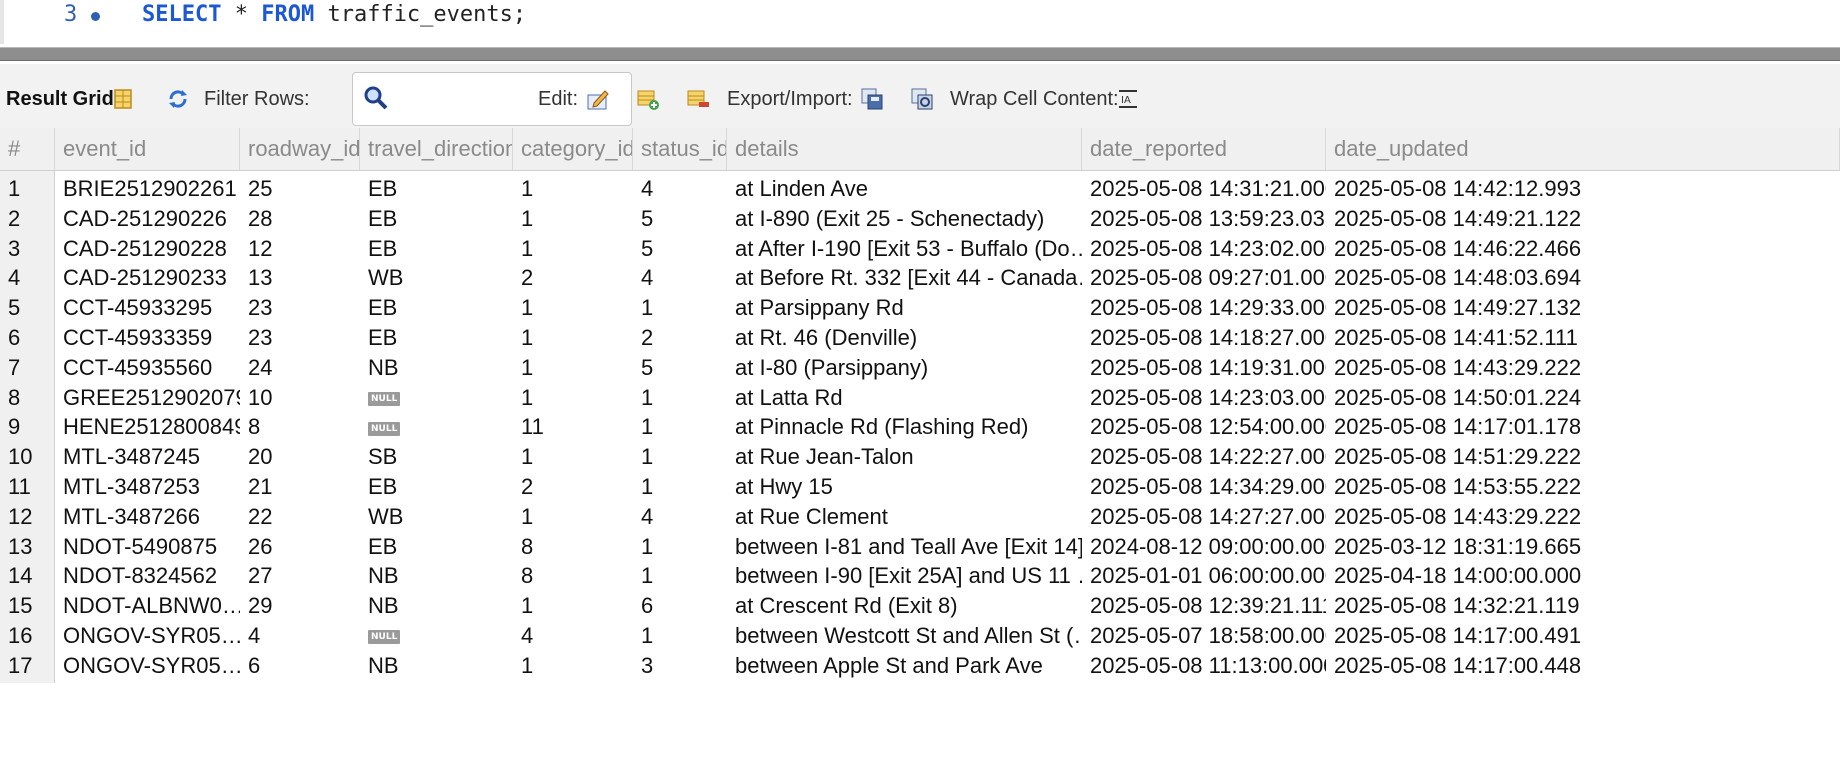  I want to click on sql-statement: SELECT * FROM traffic_events;, so click(334, 14).